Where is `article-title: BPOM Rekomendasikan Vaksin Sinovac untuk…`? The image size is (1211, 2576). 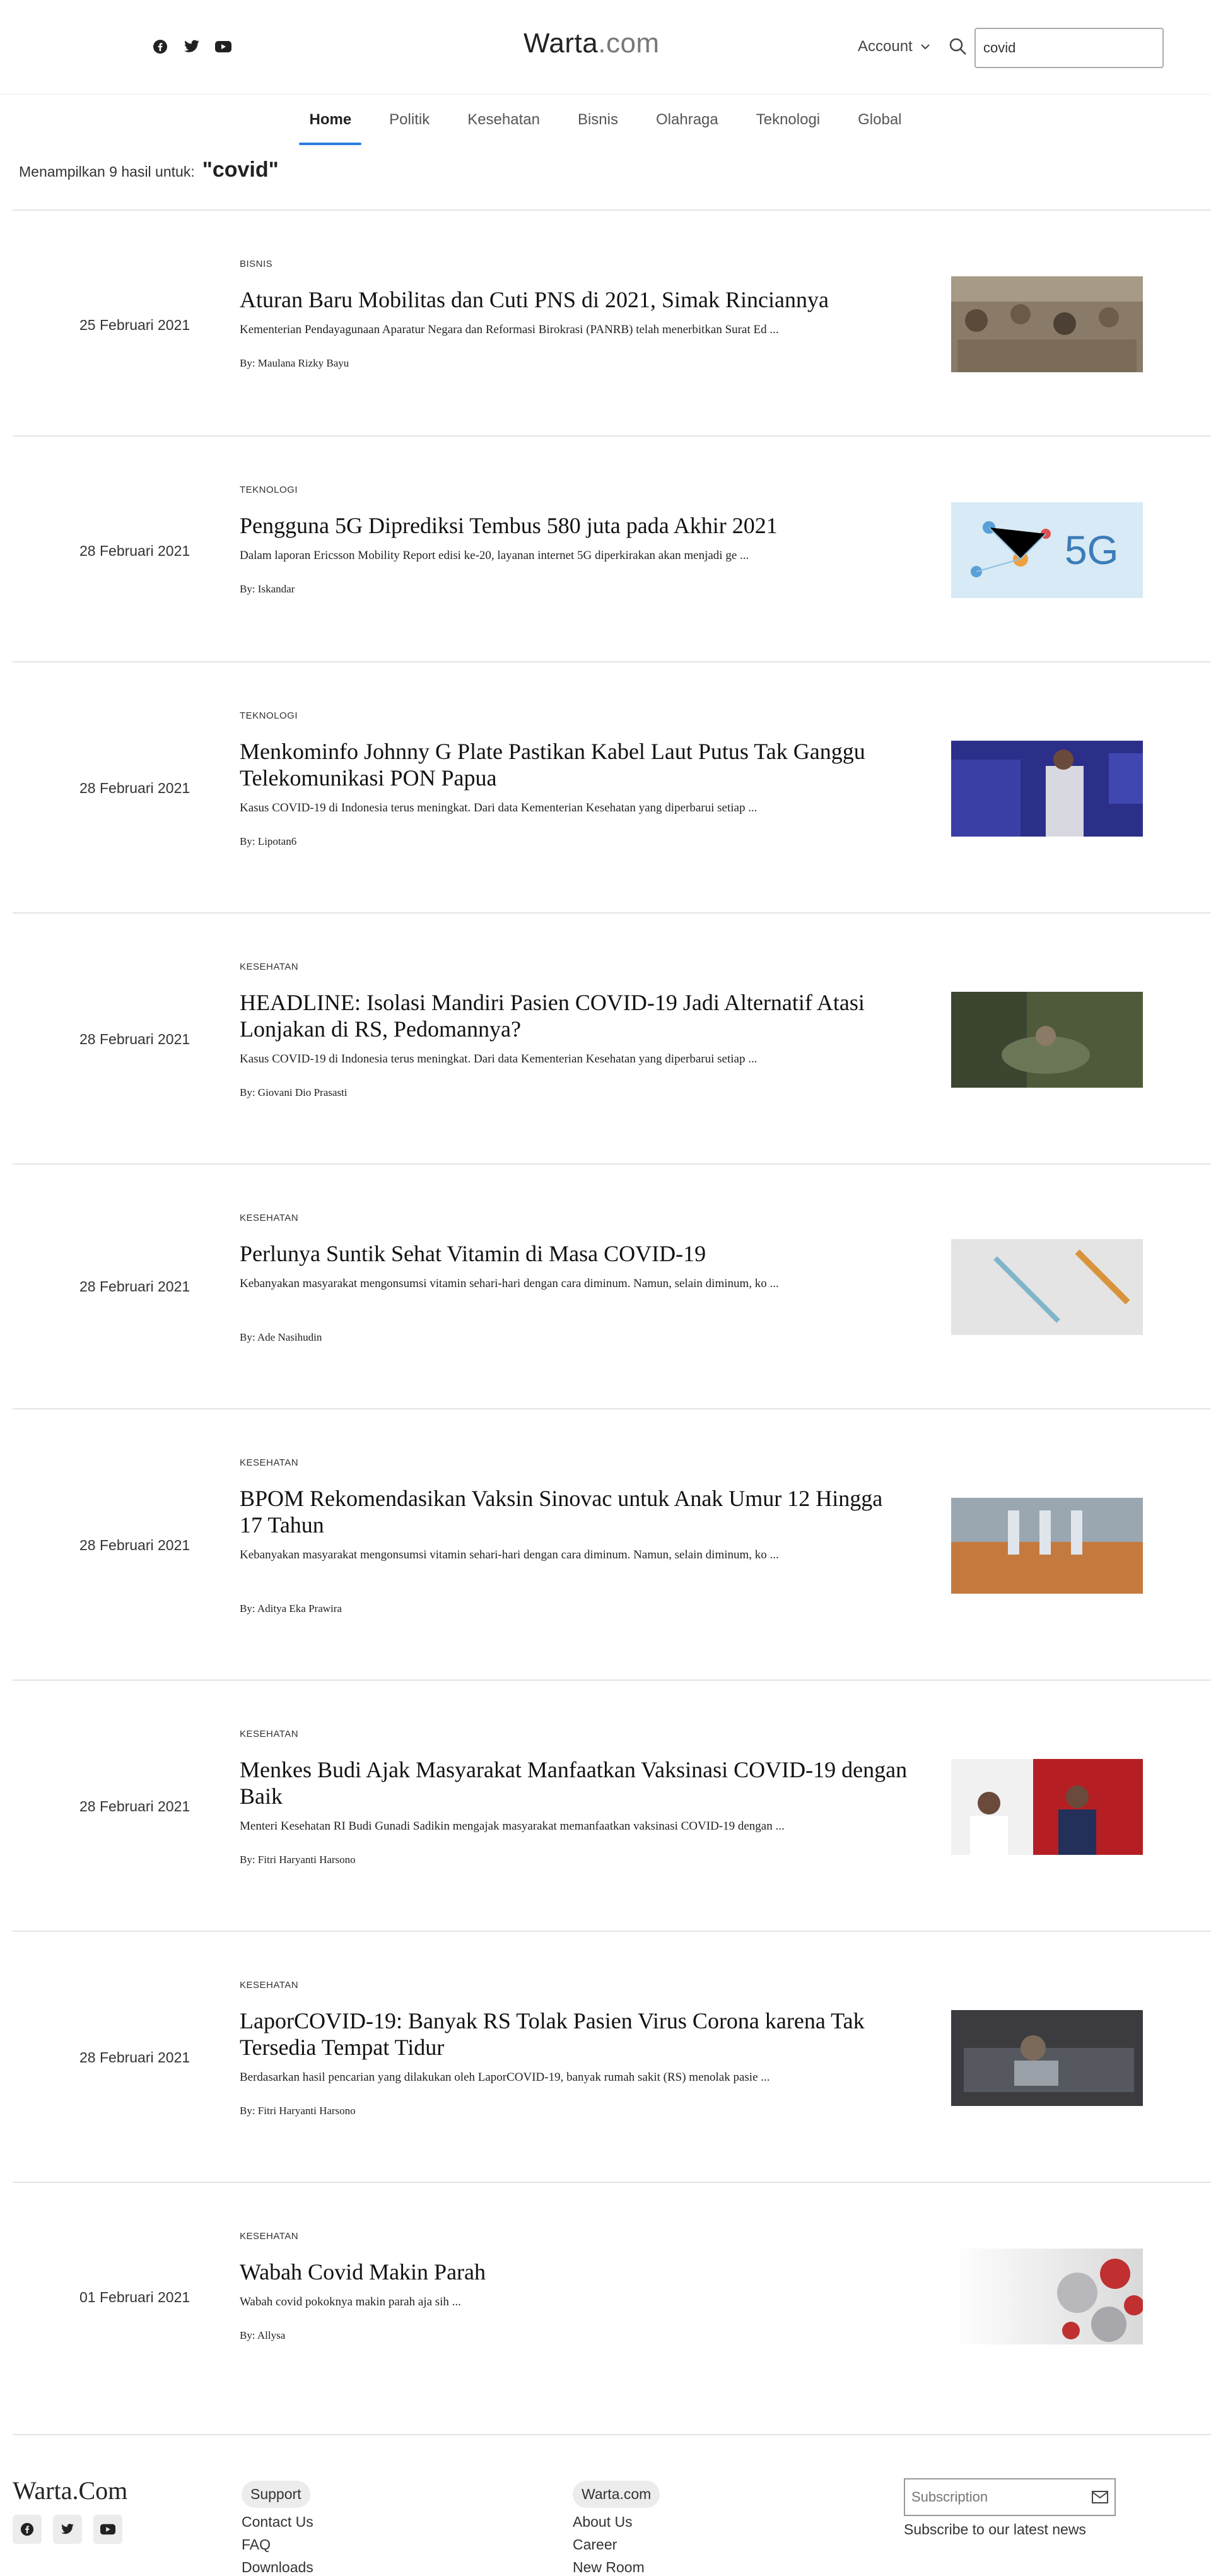
article-title: BPOM Rekomendasikan Vaksin Sinovac untuk… is located at coordinates (574, 1512).